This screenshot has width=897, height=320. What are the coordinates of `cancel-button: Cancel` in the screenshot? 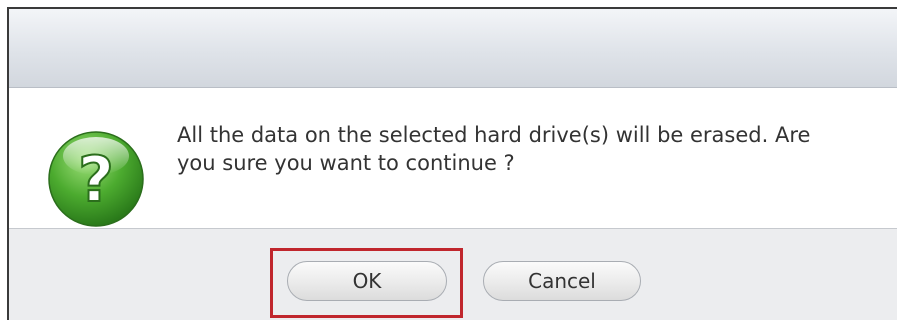 It's located at (562, 281).